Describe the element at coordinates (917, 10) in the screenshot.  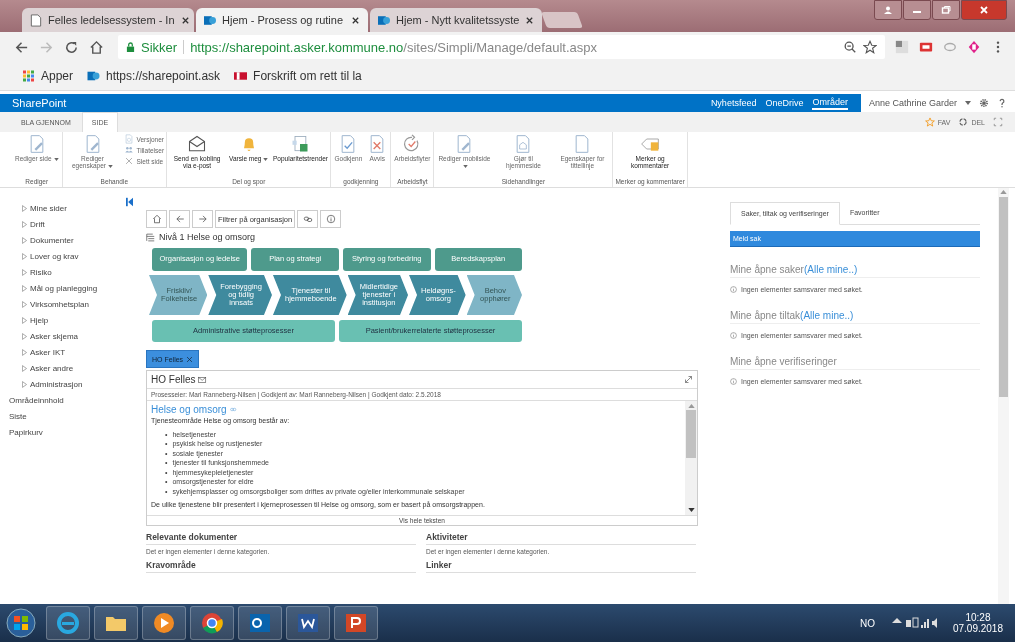
I see `minimize-button` at that location.